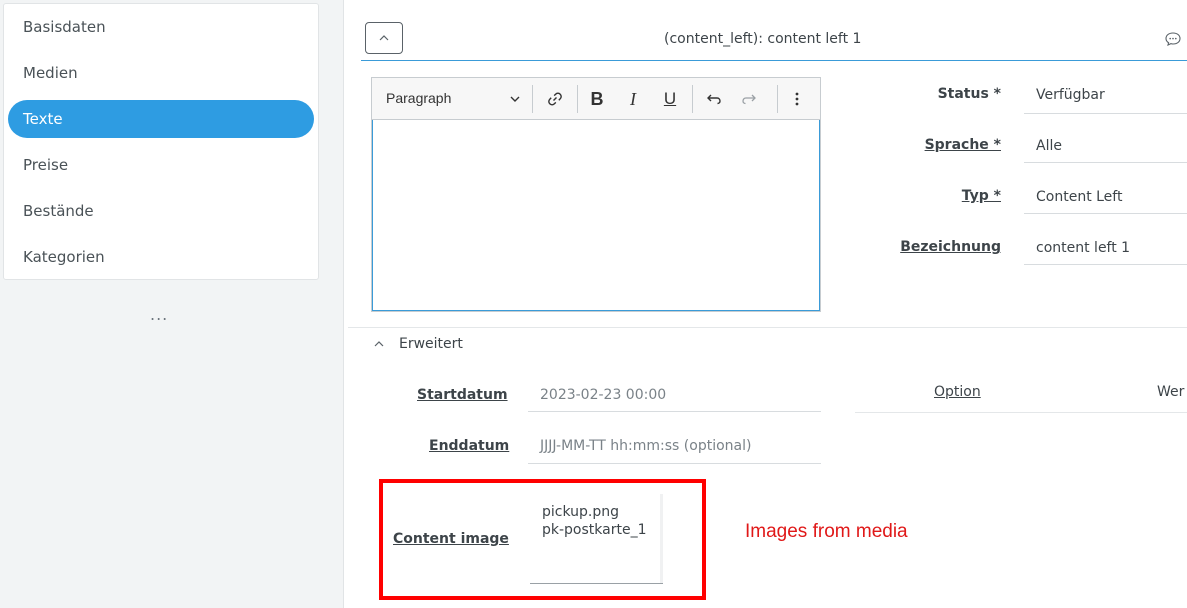  I want to click on extended-section-toggle: Erweitert, so click(418, 344).